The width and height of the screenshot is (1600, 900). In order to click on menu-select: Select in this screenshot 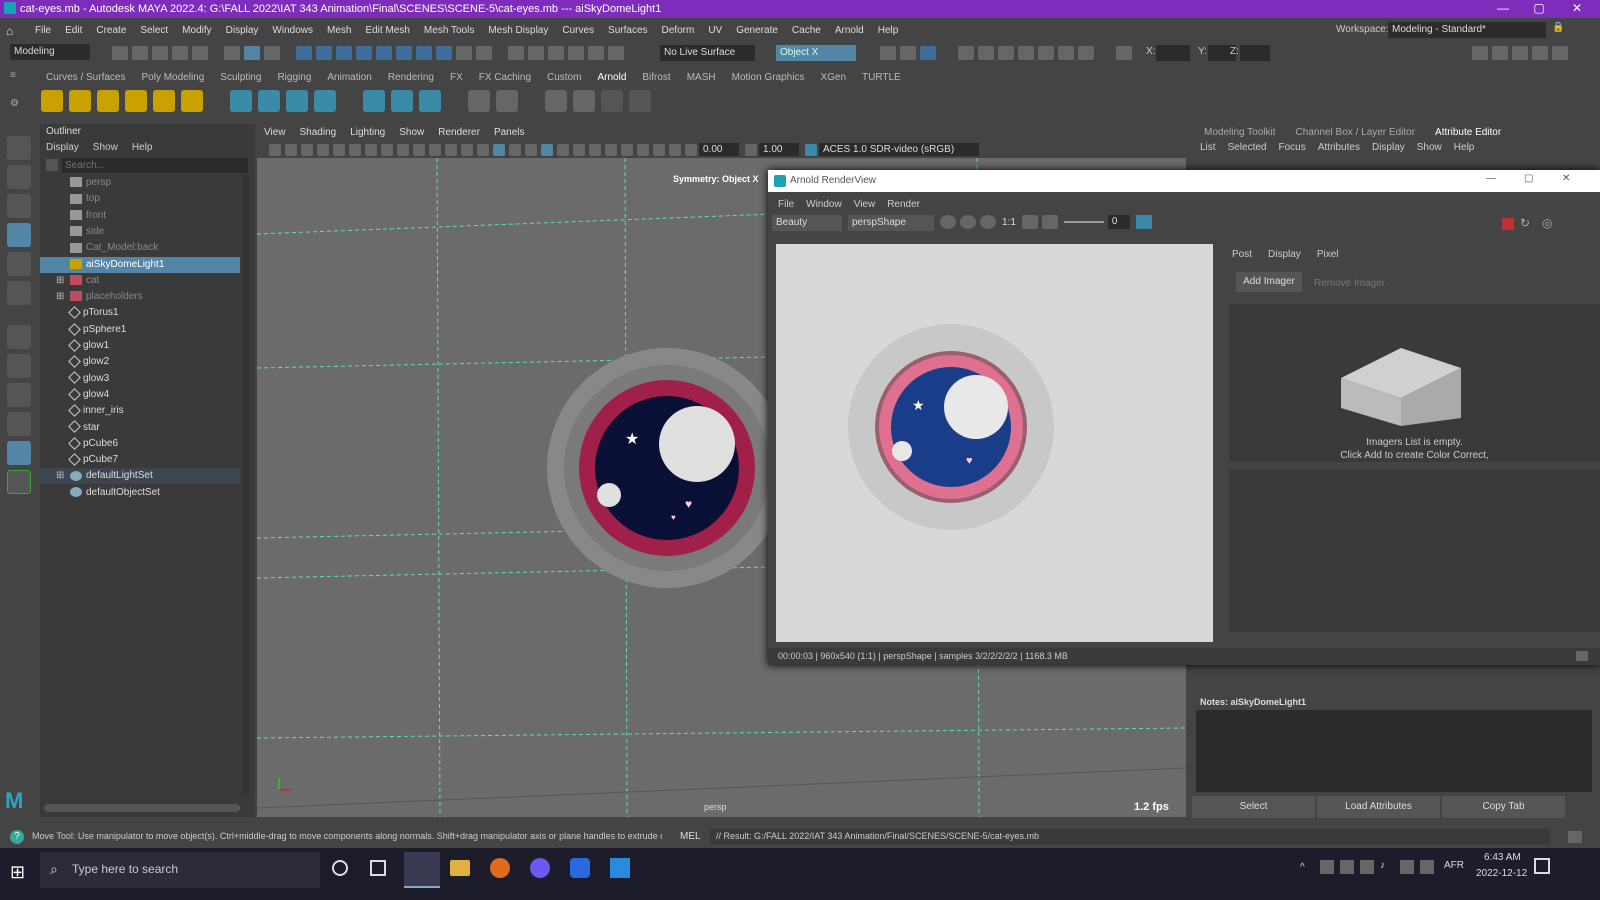, I will do `click(154, 30)`.